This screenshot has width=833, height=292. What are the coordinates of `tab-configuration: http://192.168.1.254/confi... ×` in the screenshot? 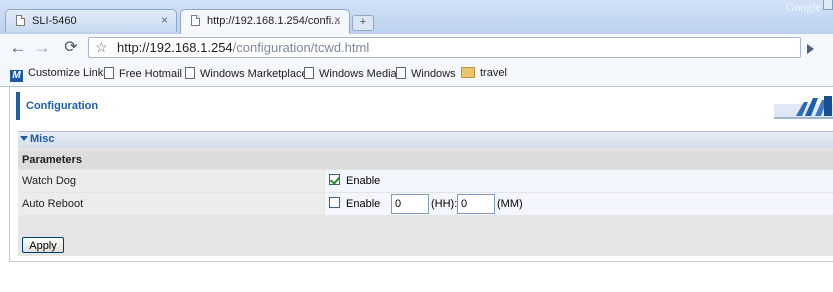 It's located at (265, 21).